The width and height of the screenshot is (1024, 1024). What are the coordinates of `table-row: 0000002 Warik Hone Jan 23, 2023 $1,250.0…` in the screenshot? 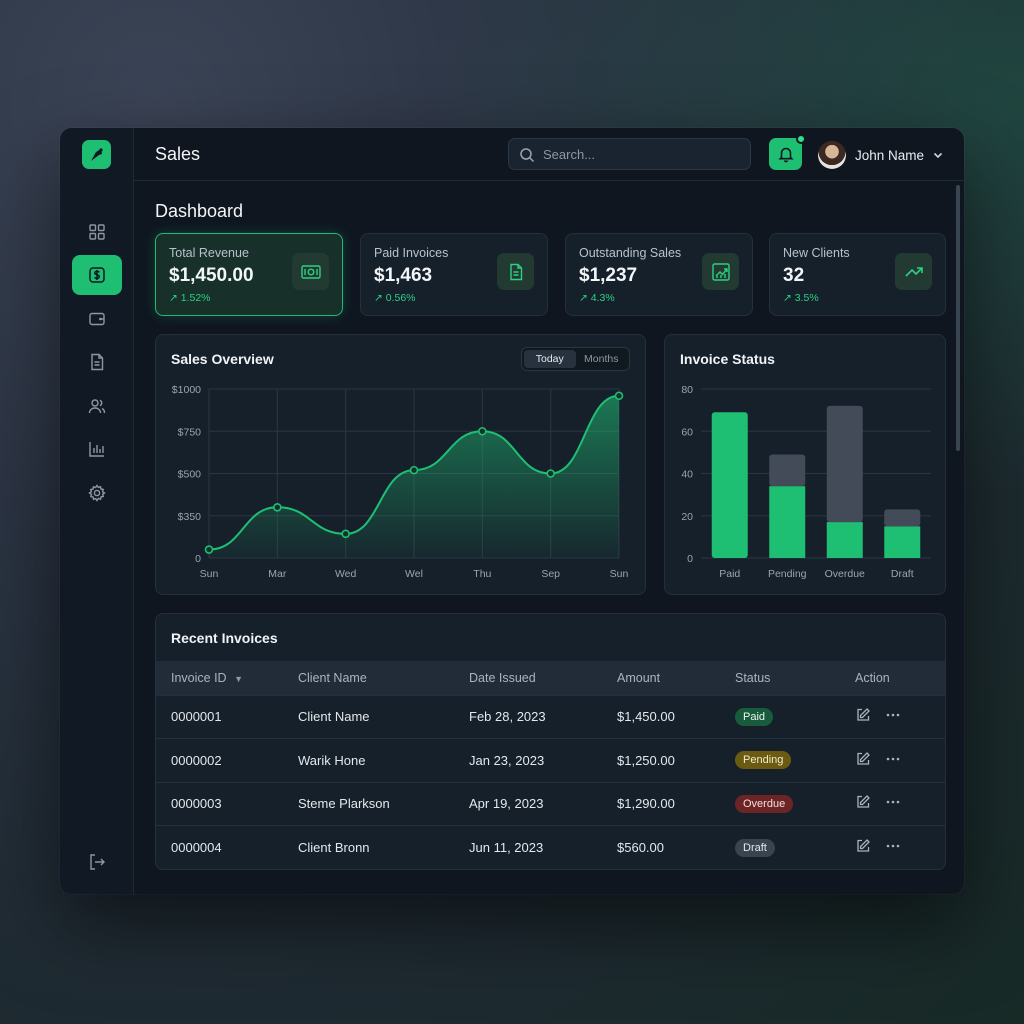 It's located at (550, 760).